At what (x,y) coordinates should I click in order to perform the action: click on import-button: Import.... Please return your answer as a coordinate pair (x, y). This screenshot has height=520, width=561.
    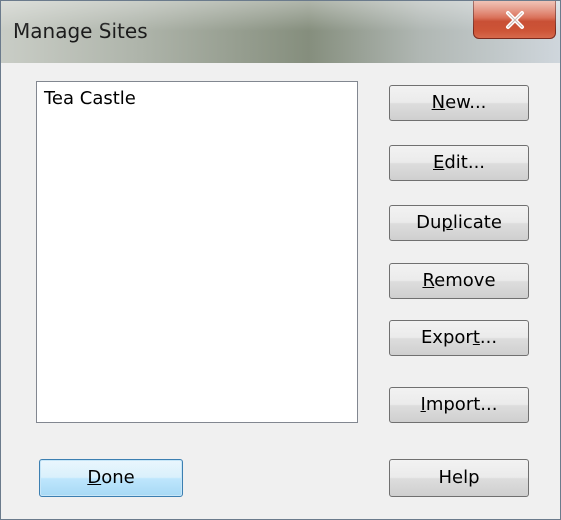
    Looking at the image, I should click on (459, 405).